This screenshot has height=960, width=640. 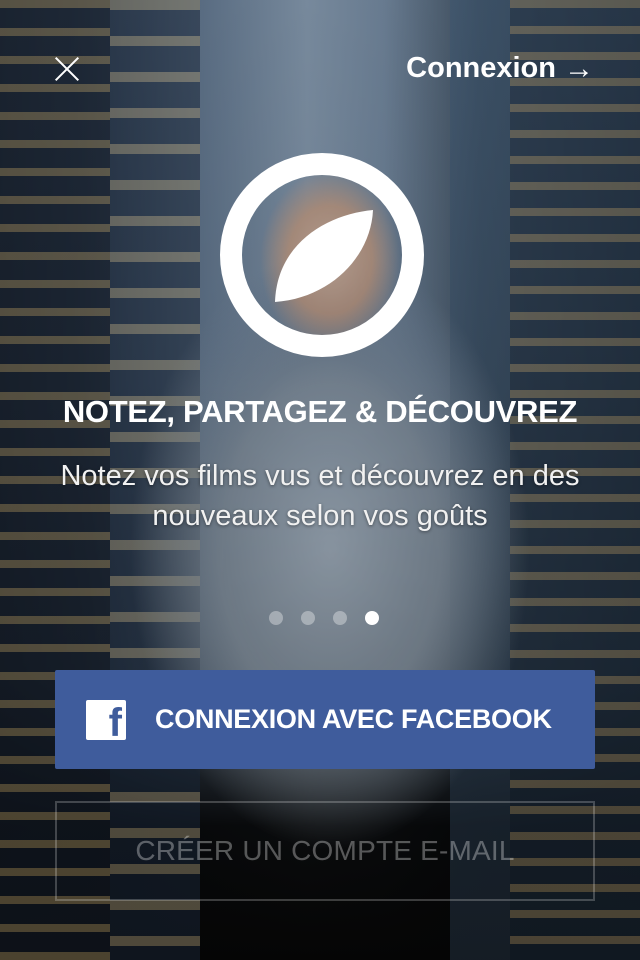 I want to click on login-link: Connexion →, so click(x=500, y=68).